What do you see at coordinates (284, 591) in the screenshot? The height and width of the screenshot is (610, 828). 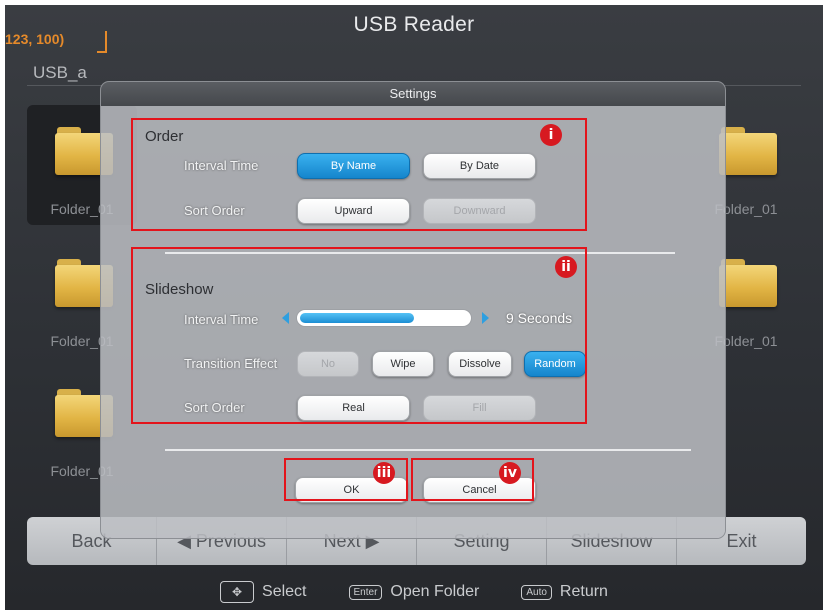 I see `select-hint-label: Select` at bounding box center [284, 591].